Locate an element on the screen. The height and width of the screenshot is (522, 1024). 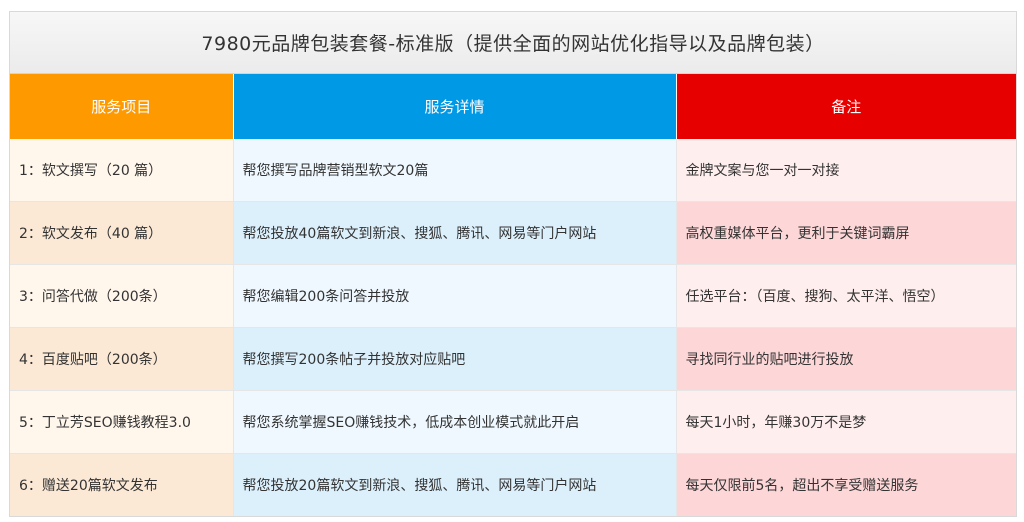
service-item-cell: 6：赠送20篇软文发布 is located at coordinates (122, 484).